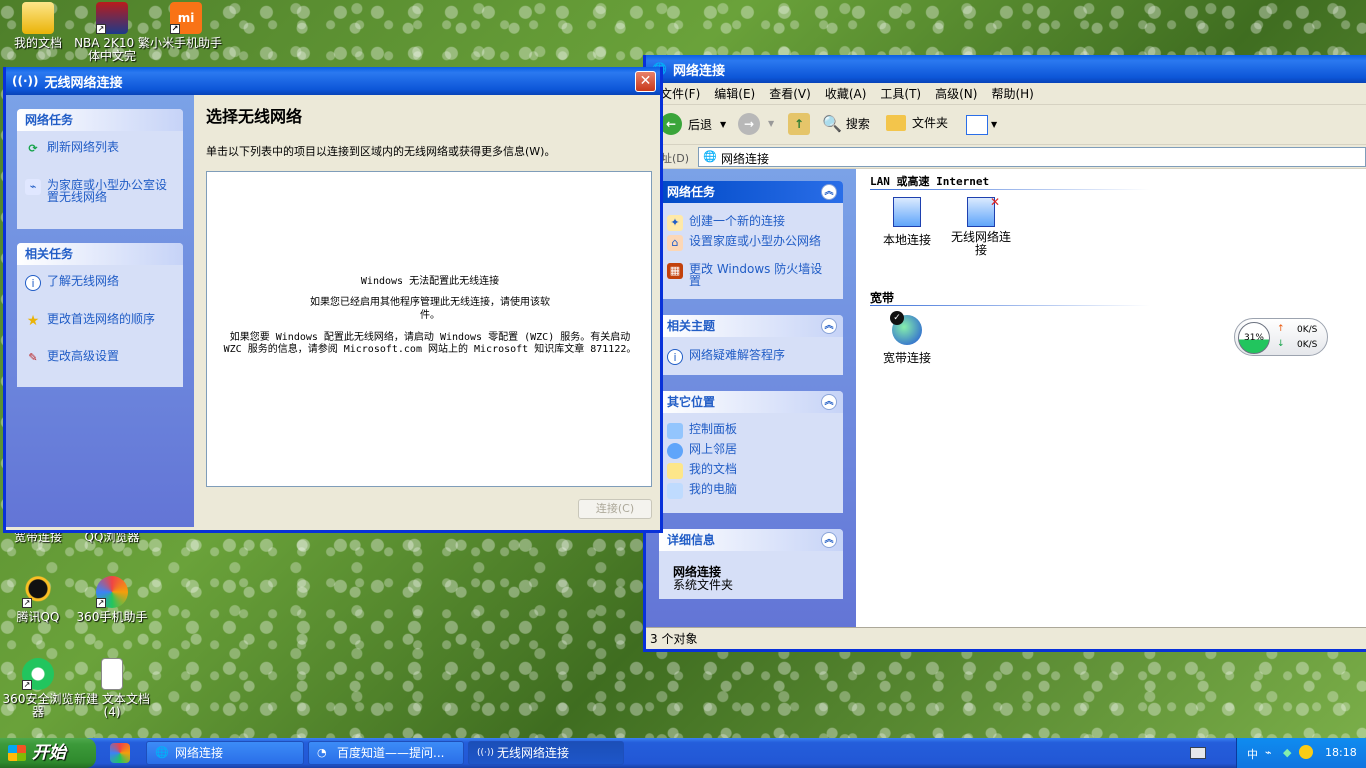 The image size is (1366, 768). Describe the element at coordinates (1306, 752) in the screenshot. I see `update-icon` at that location.